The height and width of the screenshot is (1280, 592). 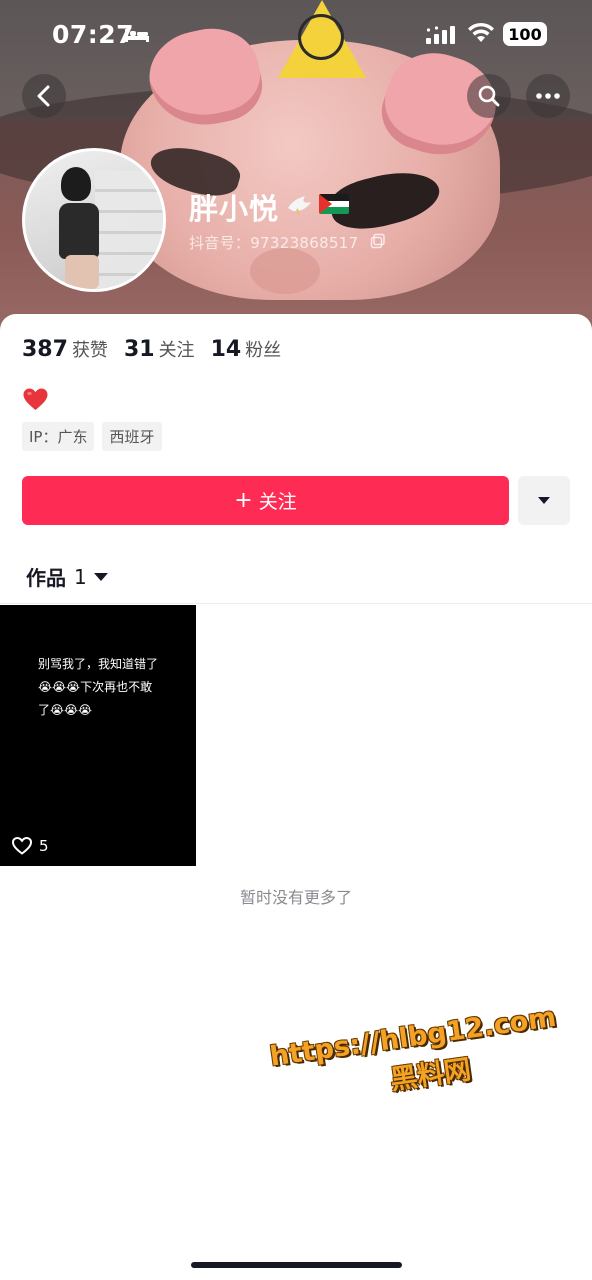 What do you see at coordinates (295, 897) in the screenshot?
I see `end-of-list-text: 暂时没有更多了` at bounding box center [295, 897].